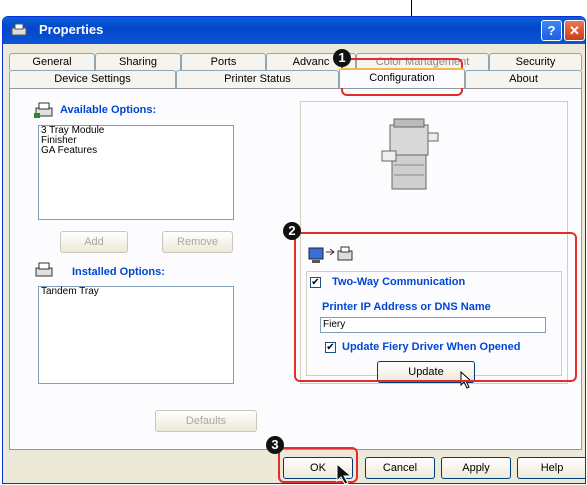 The width and height of the screenshot is (587, 485). I want to click on defaults-button: Defaults, so click(206, 421).